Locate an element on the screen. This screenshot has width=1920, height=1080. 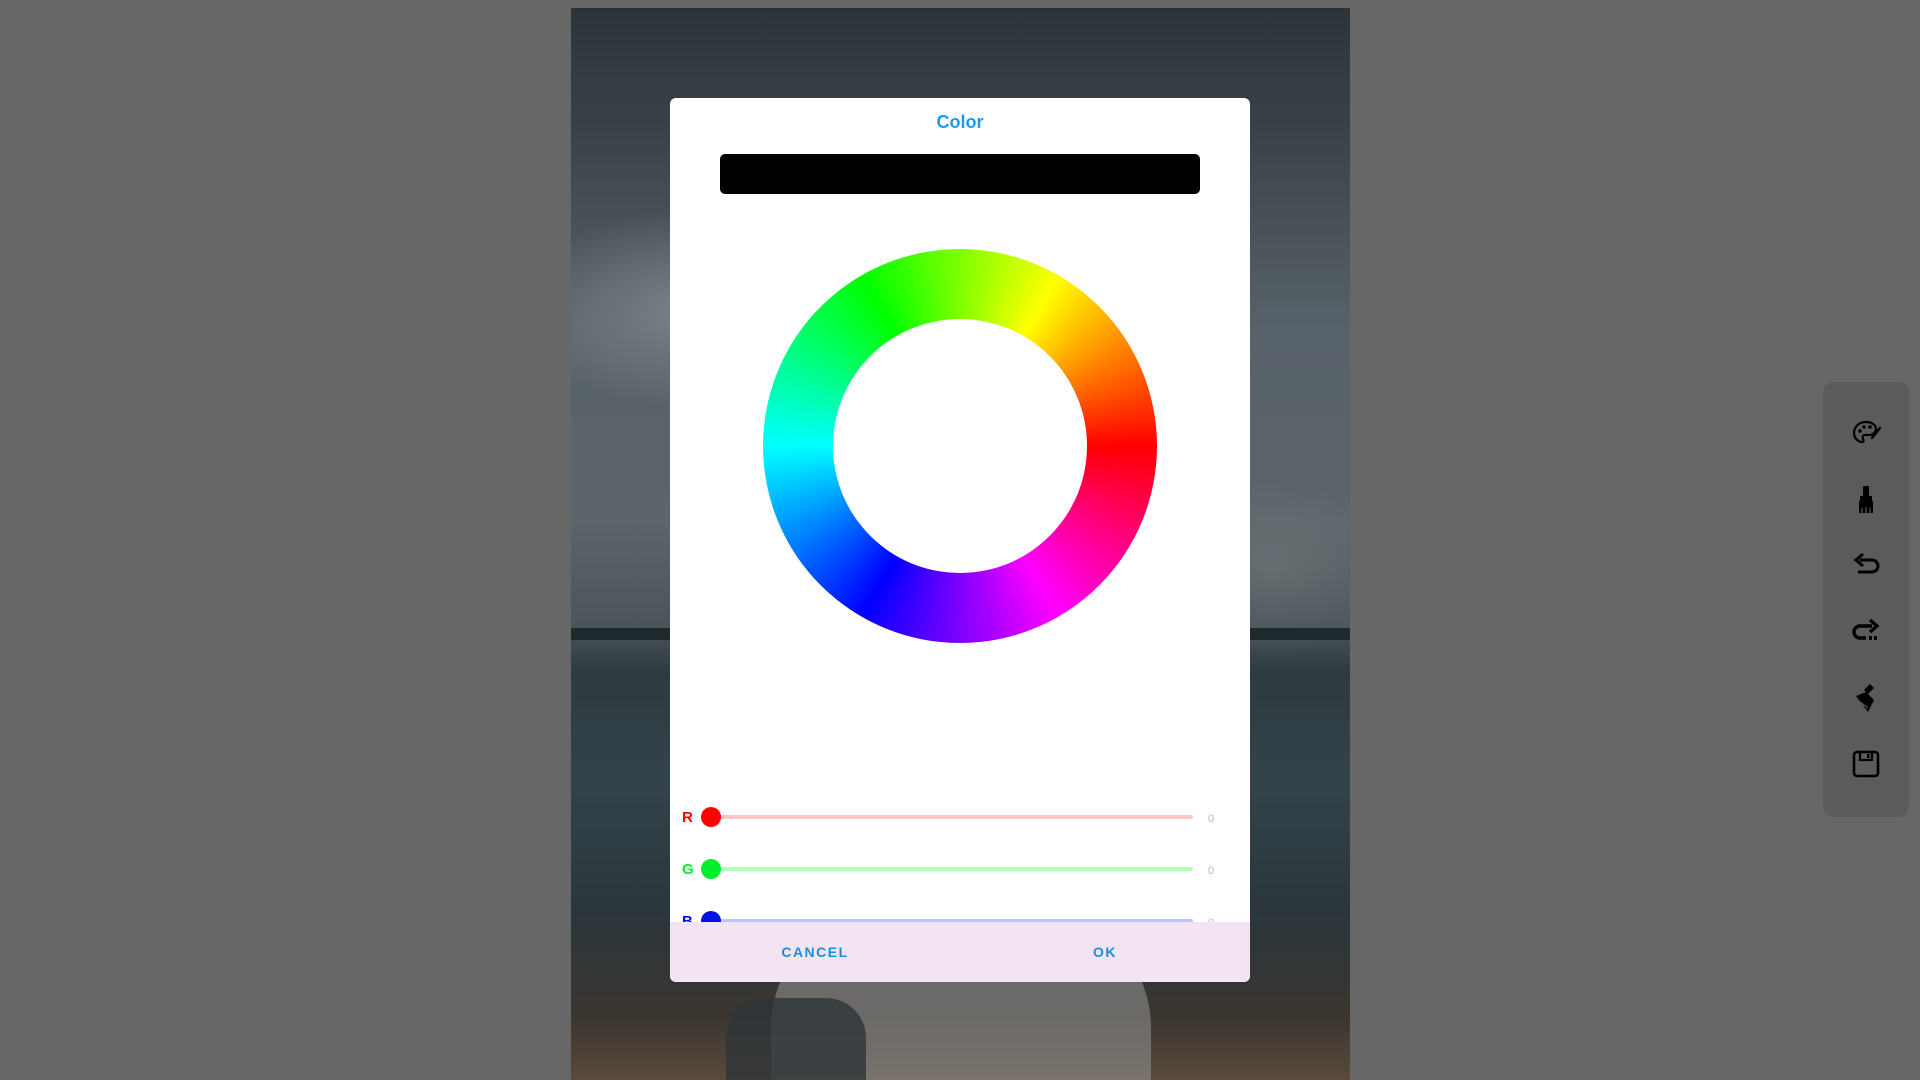
undo-button is located at coordinates (1866, 566).